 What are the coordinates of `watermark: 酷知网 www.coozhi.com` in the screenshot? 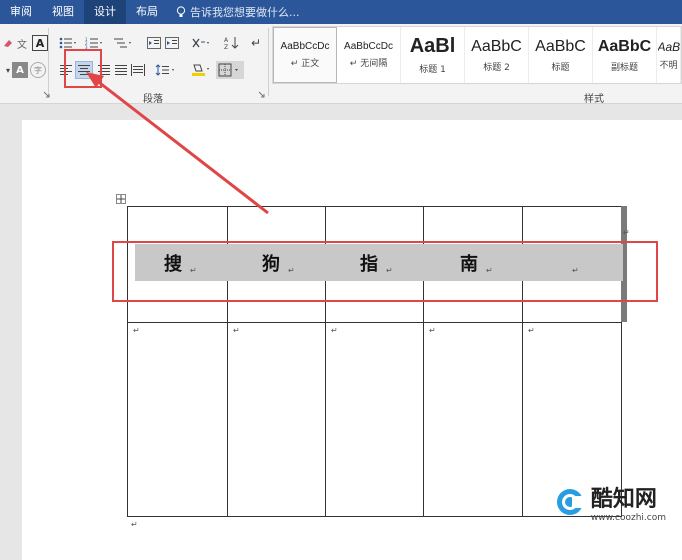 It's located at (610, 502).